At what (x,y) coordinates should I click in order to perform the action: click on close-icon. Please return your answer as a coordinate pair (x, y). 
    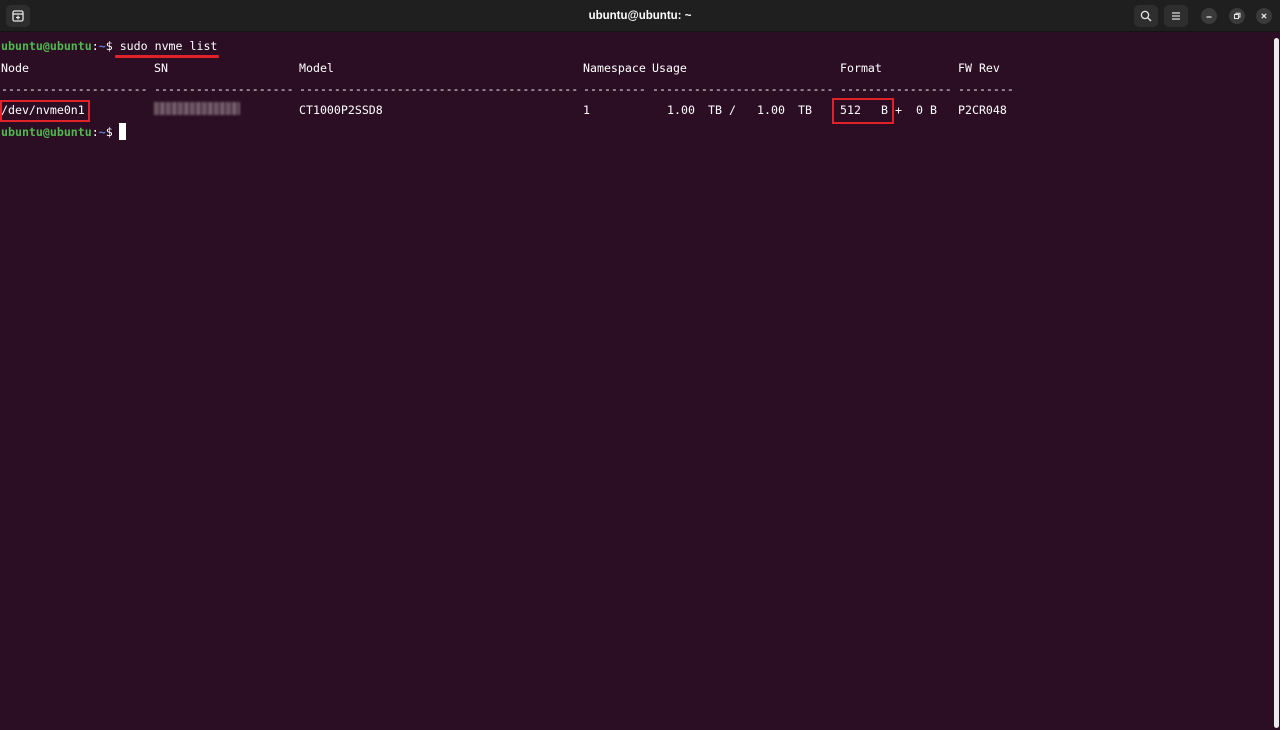
    Looking at the image, I should click on (1264, 16).